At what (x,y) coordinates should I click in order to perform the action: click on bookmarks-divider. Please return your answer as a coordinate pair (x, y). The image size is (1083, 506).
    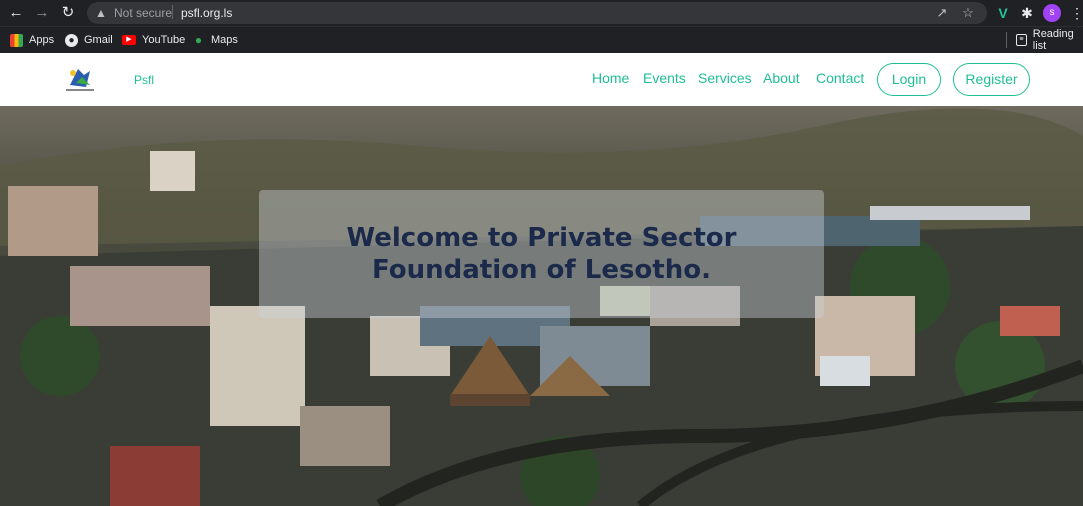
    Looking at the image, I should click on (1006, 40).